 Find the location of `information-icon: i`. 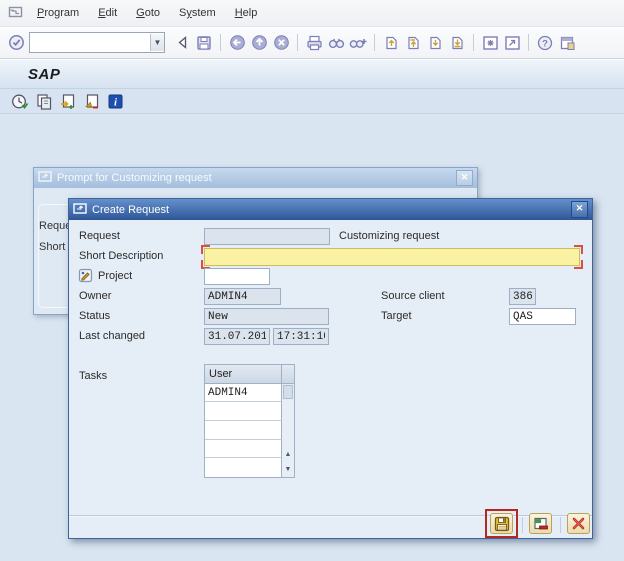

information-icon: i is located at coordinates (115, 101).